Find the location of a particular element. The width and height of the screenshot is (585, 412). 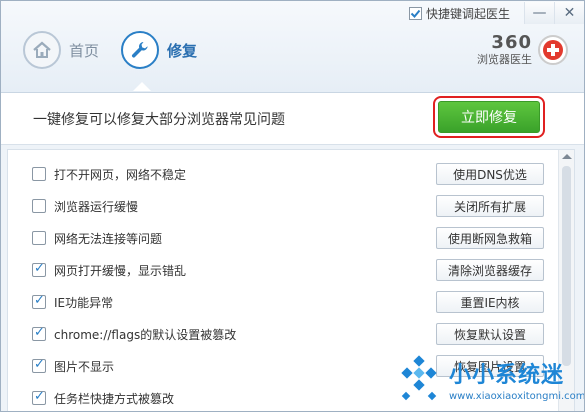

list-item: 网页打开缓慢，显示错乱 清除浏览器缓存 is located at coordinates (283, 270).